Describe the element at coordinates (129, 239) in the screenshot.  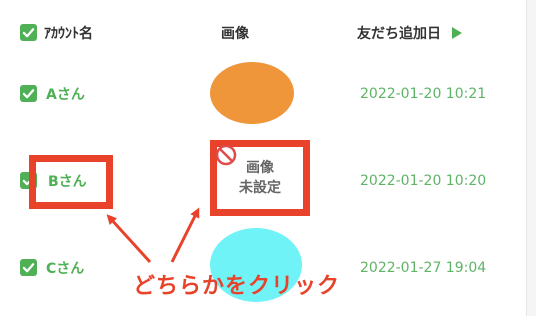
I see `arrow-to-name` at that location.